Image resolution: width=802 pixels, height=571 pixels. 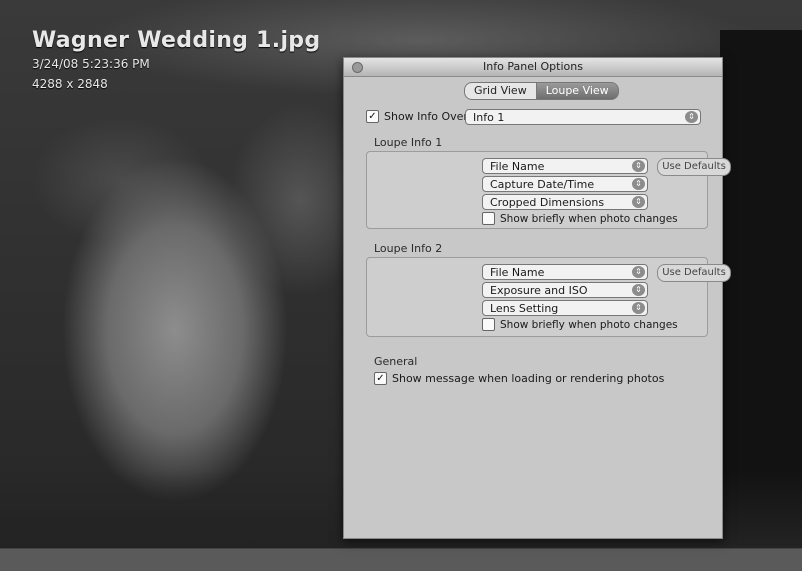 I want to click on info-overlay-dimensions: 4288 x 2848, so click(x=70, y=84).